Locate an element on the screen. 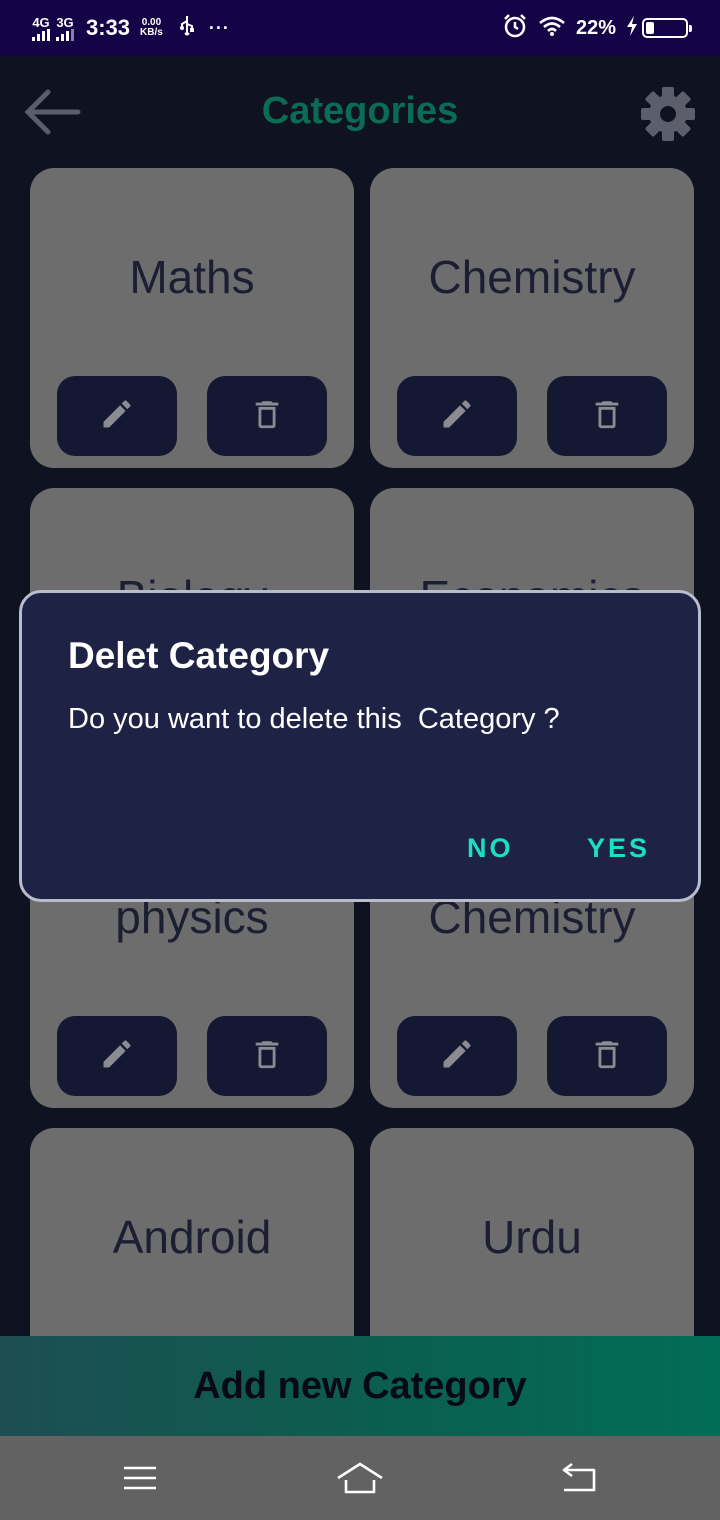 Image resolution: width=720 pixels, height=1520 pixels. return-icon is located at coordinates (579, 1477).